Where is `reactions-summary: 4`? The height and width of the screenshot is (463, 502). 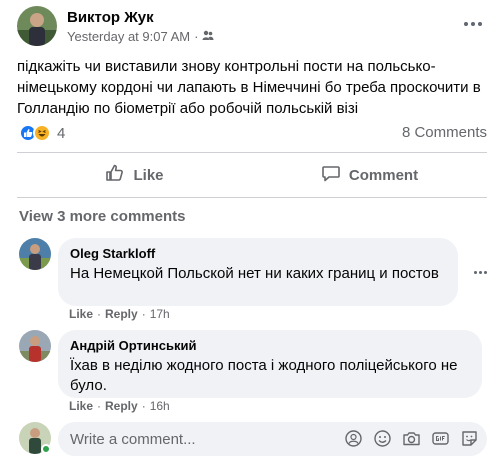 reactions-summary: 4 is located at coordinates (42, 133).